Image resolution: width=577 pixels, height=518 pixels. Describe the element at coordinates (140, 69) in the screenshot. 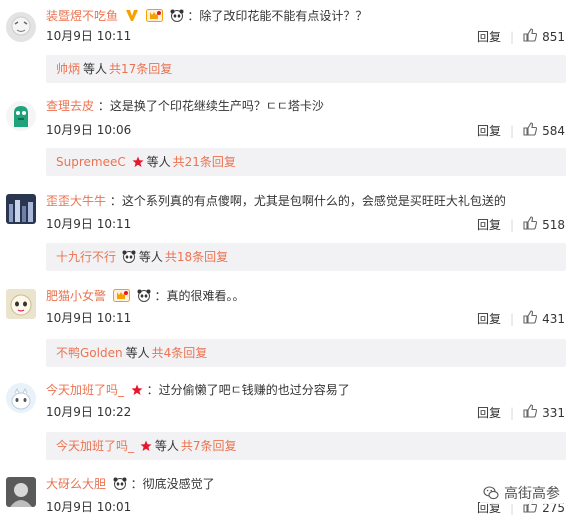

I see `sub-reply-total: 共17条回复` at that location.